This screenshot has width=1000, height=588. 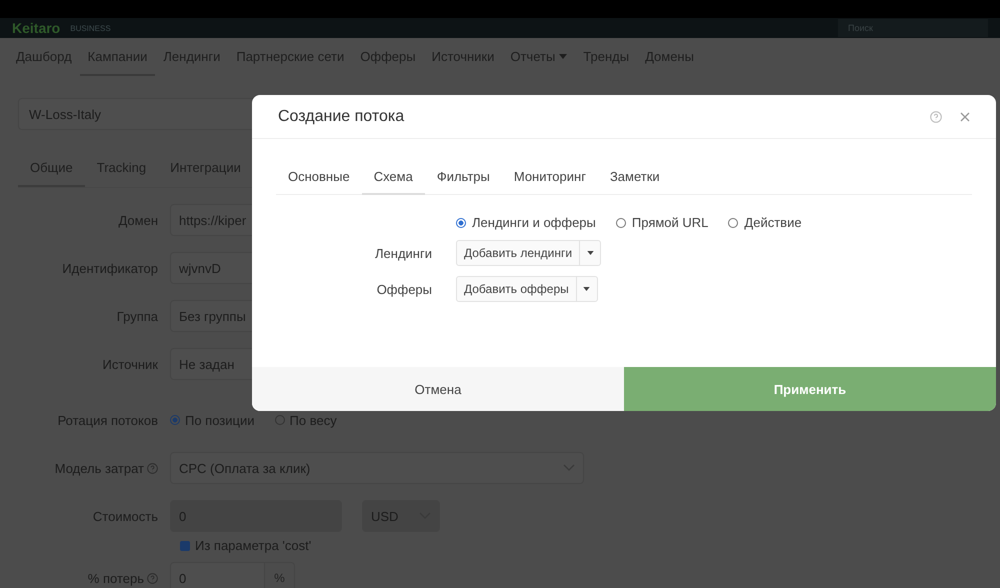 What do you see at coordinates (404, 289) in the screenshot?
I see `field-label: Офферы` at bounding box center [404, 289].